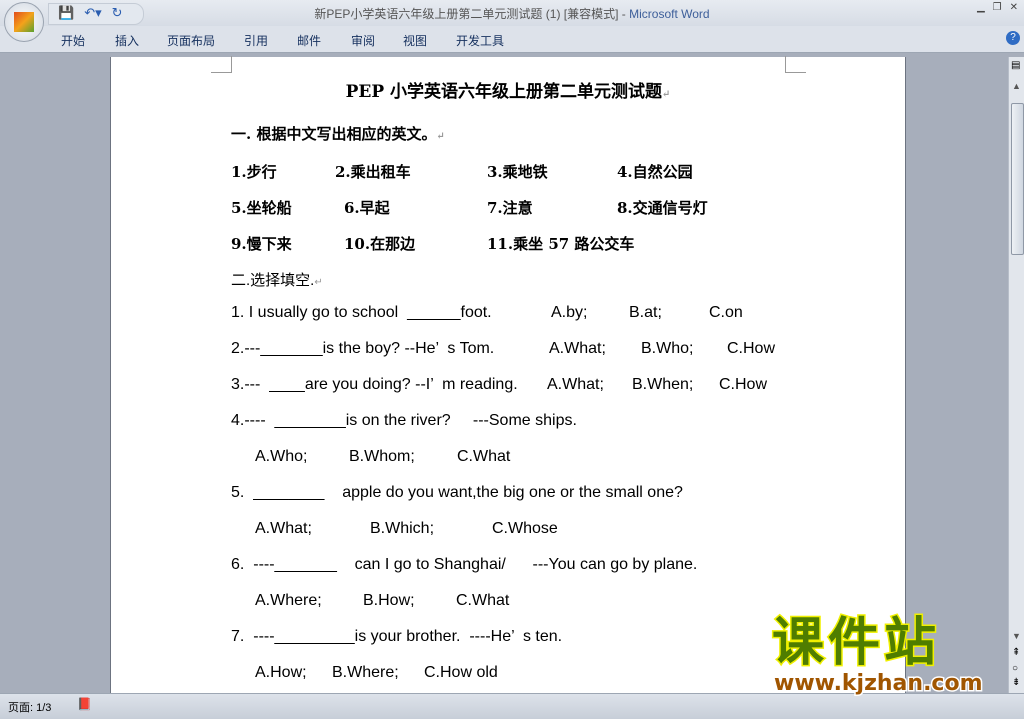 The image size is (1024, 719). Describe the element at coordinates (663, 384) in the screenshot. I see `option: B.When;` at that location.